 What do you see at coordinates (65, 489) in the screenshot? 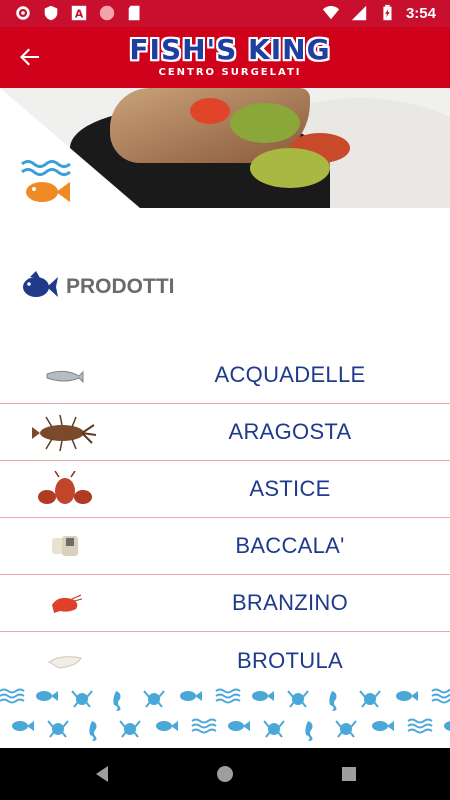
I see `red-lobster-icon` at bounding box center [65, 489].